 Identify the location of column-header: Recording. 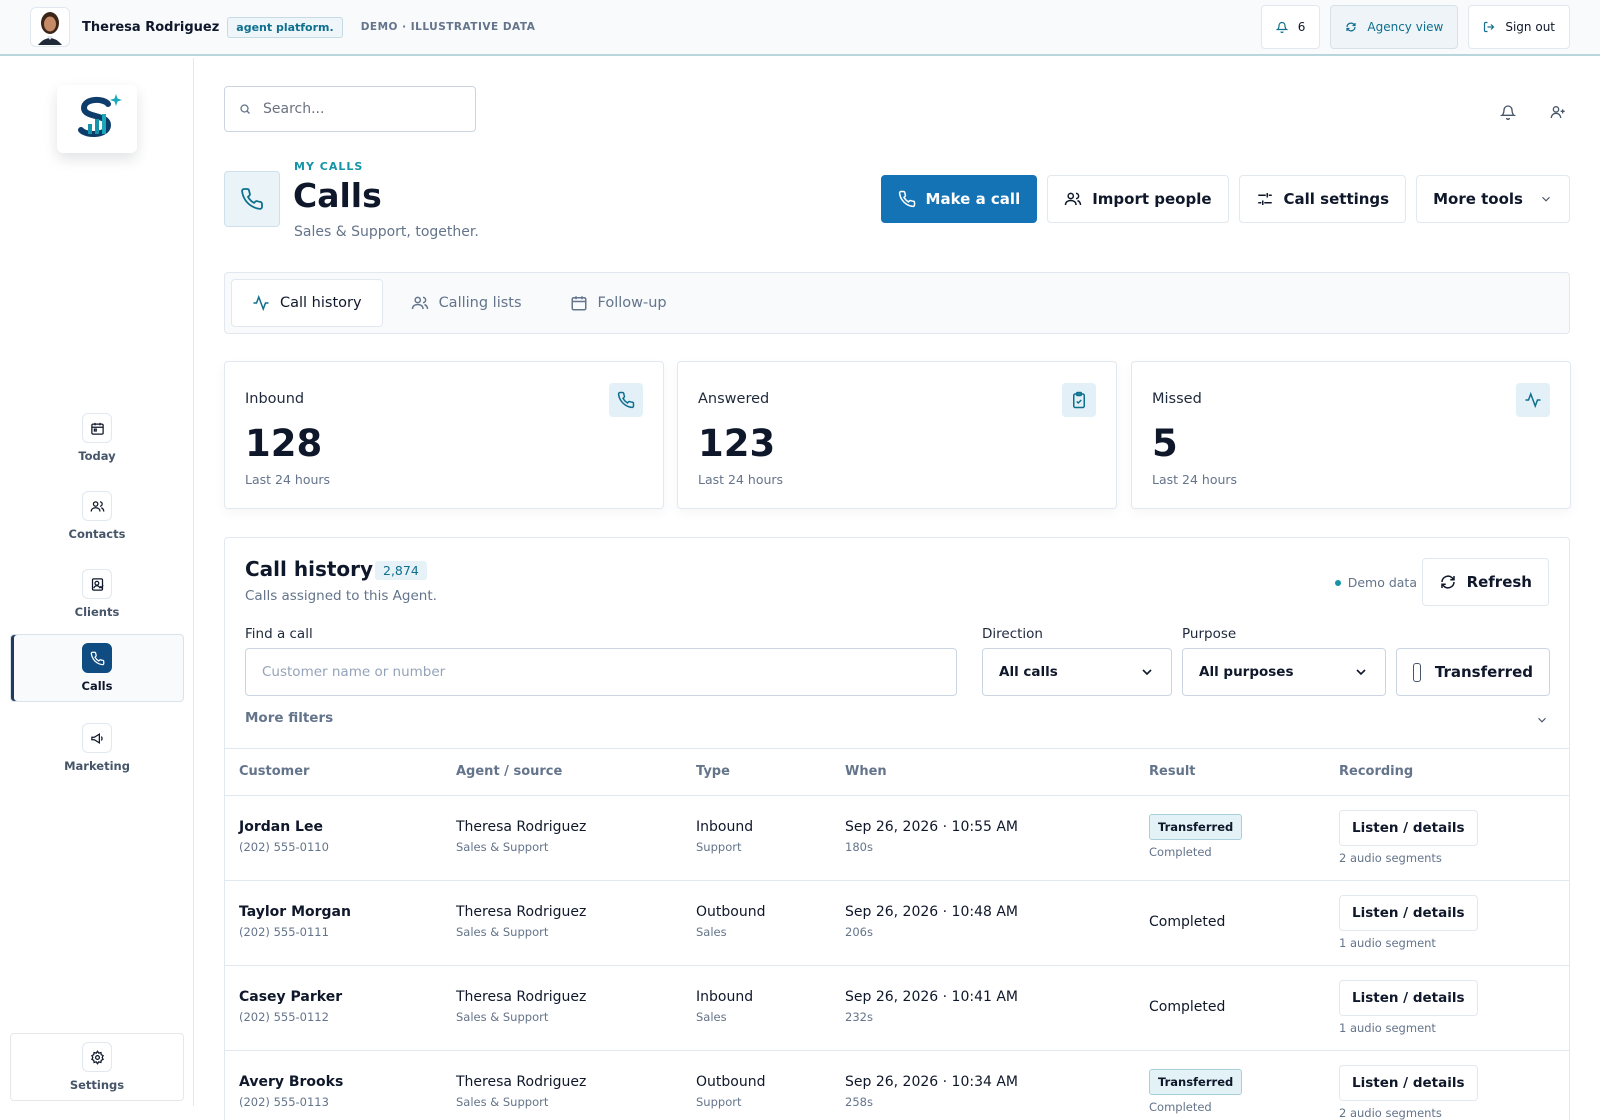
(1376, 771).